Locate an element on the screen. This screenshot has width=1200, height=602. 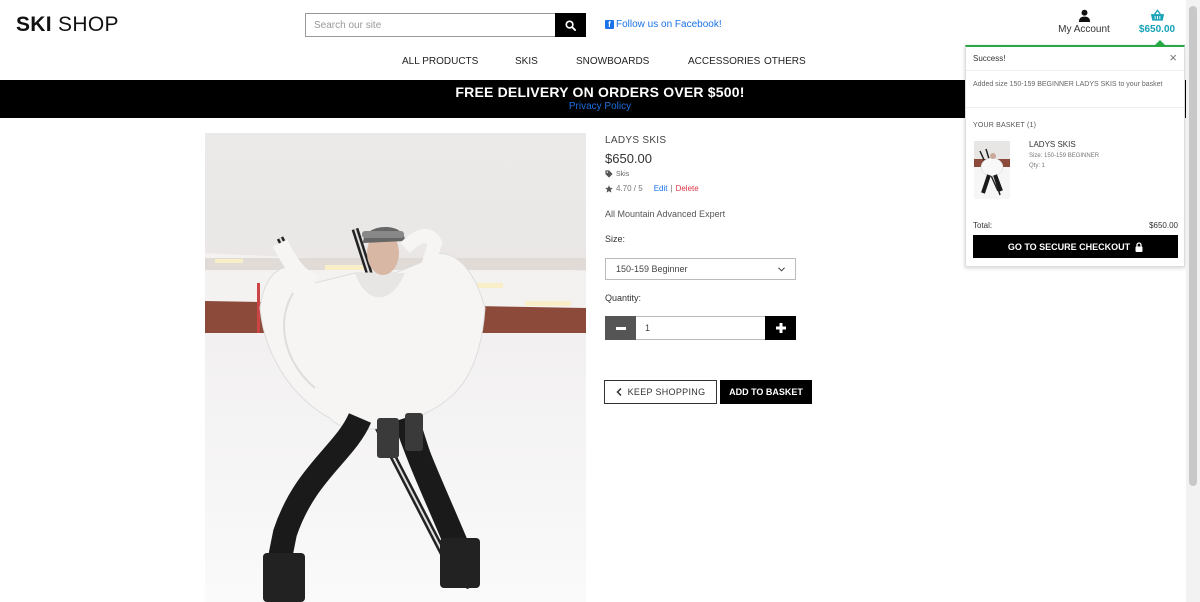
size-select: 150-159 Beginner is located at coordinates (700, 269).